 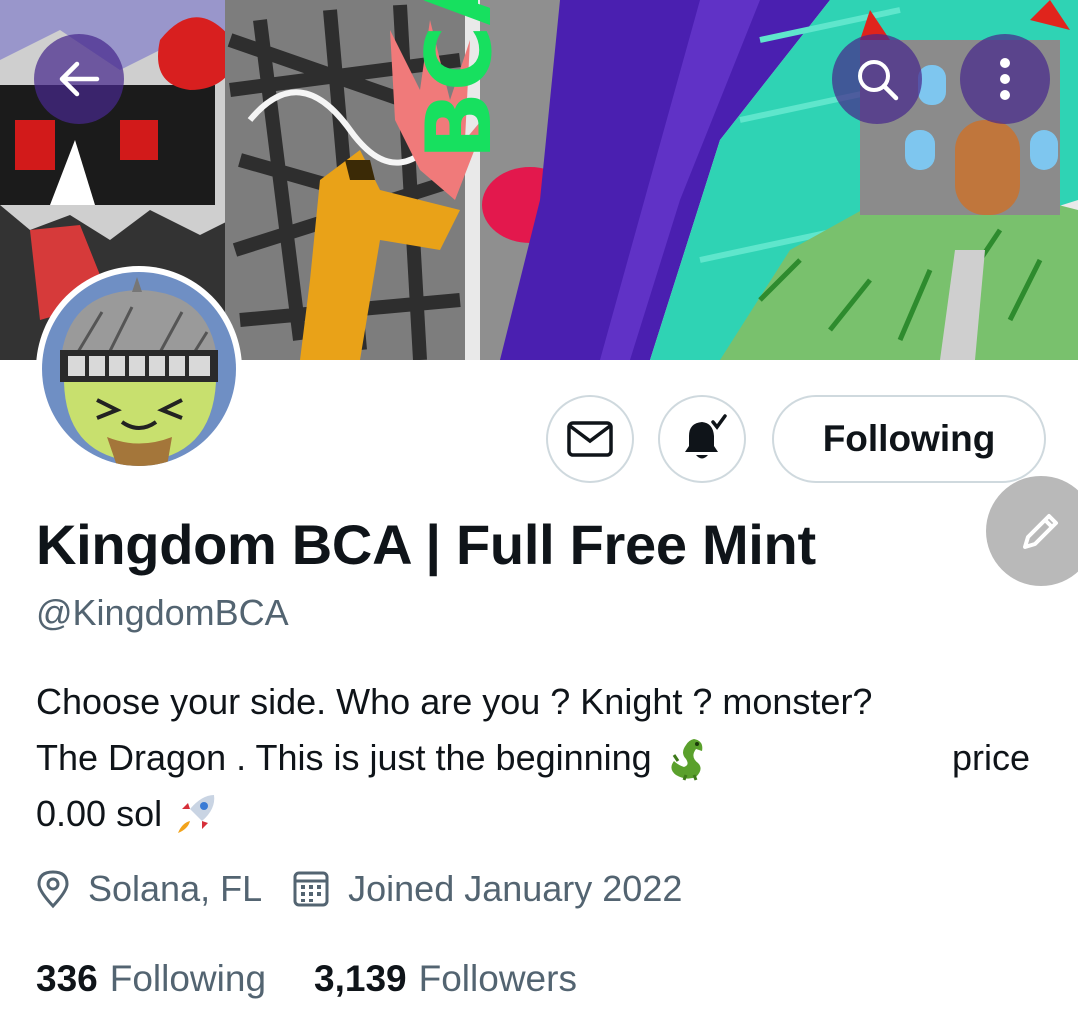 I want to click on edit-profile-button, so click(x=1032, y=531).